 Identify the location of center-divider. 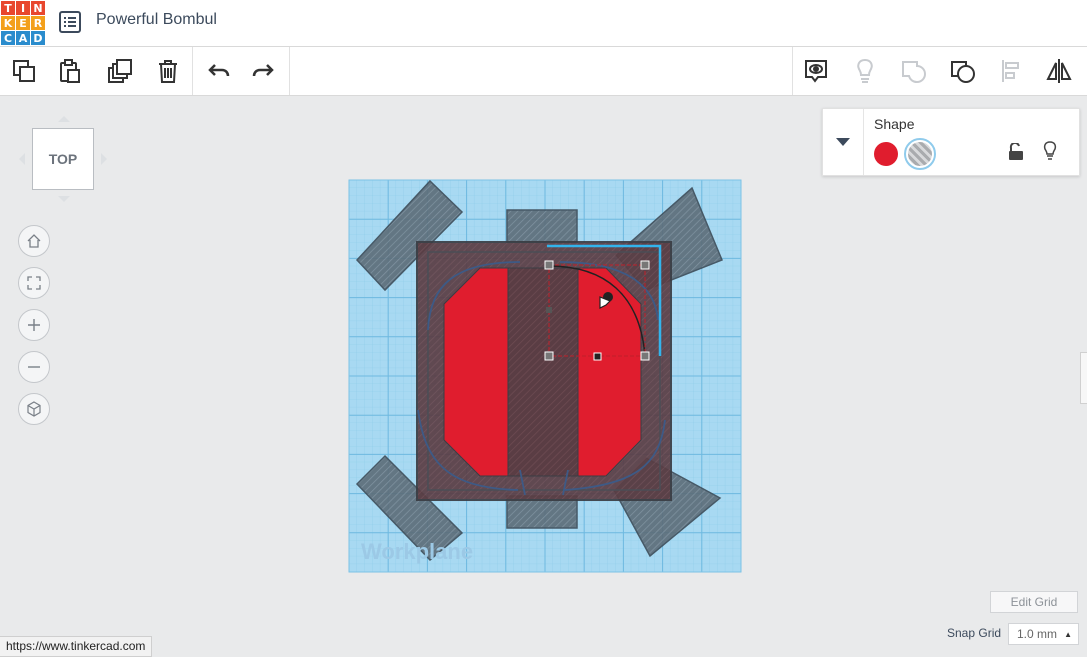
(543, 372).